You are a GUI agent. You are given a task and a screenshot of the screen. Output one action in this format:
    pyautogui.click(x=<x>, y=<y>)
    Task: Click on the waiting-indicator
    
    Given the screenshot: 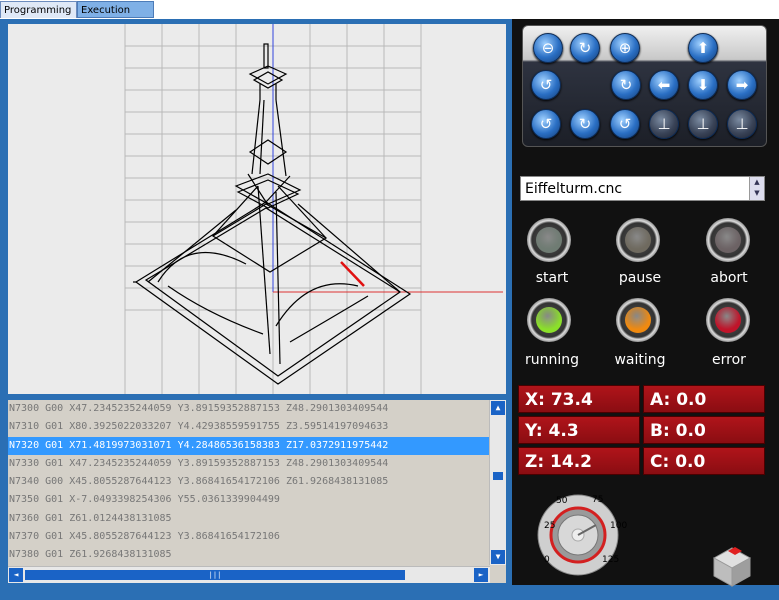 What is the action you would take?
    pyautogui.click(x=638, y=320)
    